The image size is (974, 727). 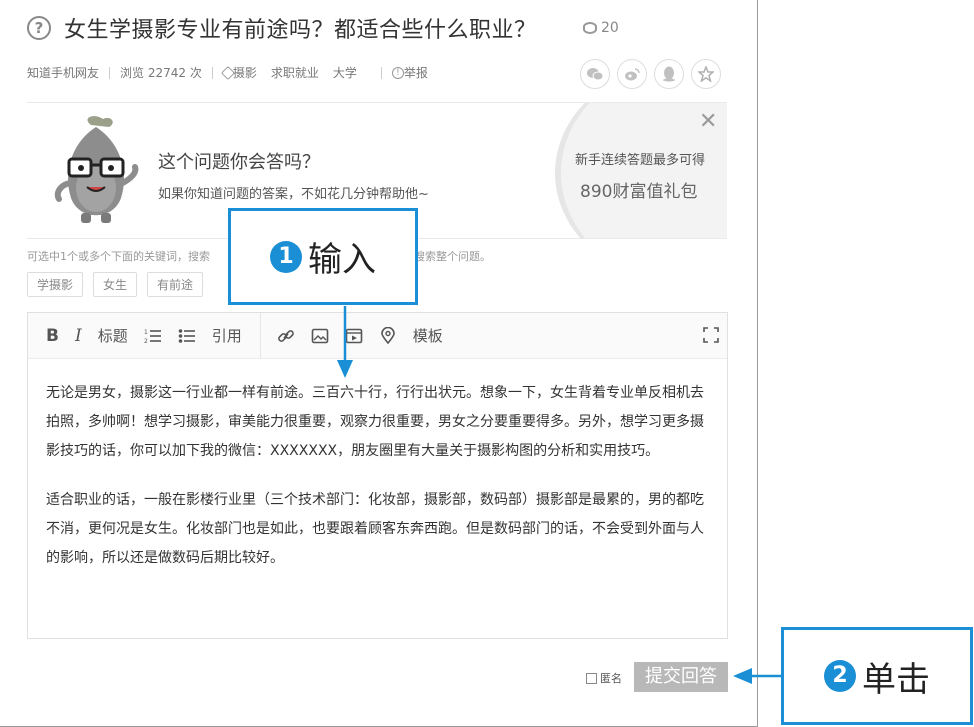 What do you see at coordinates (78, 336) in the screenshot?
I see `italic-button: I` at bounding box center [78, 336].